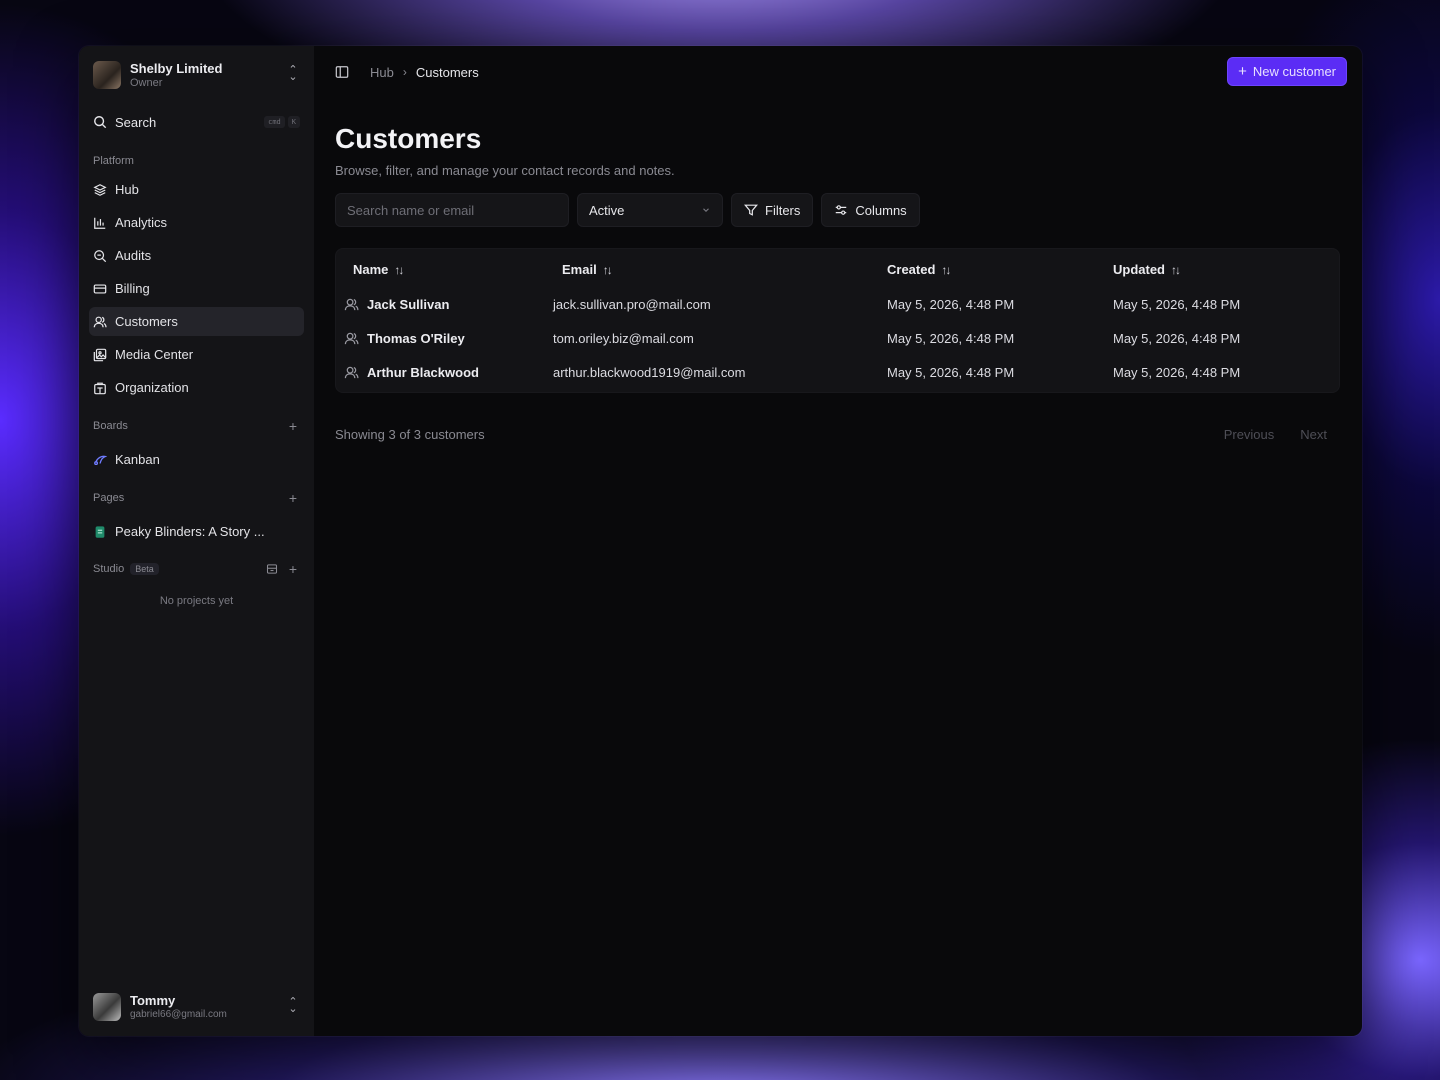  I want to click on result-count: Showing 3 of 3 customers, so click(410, 434).